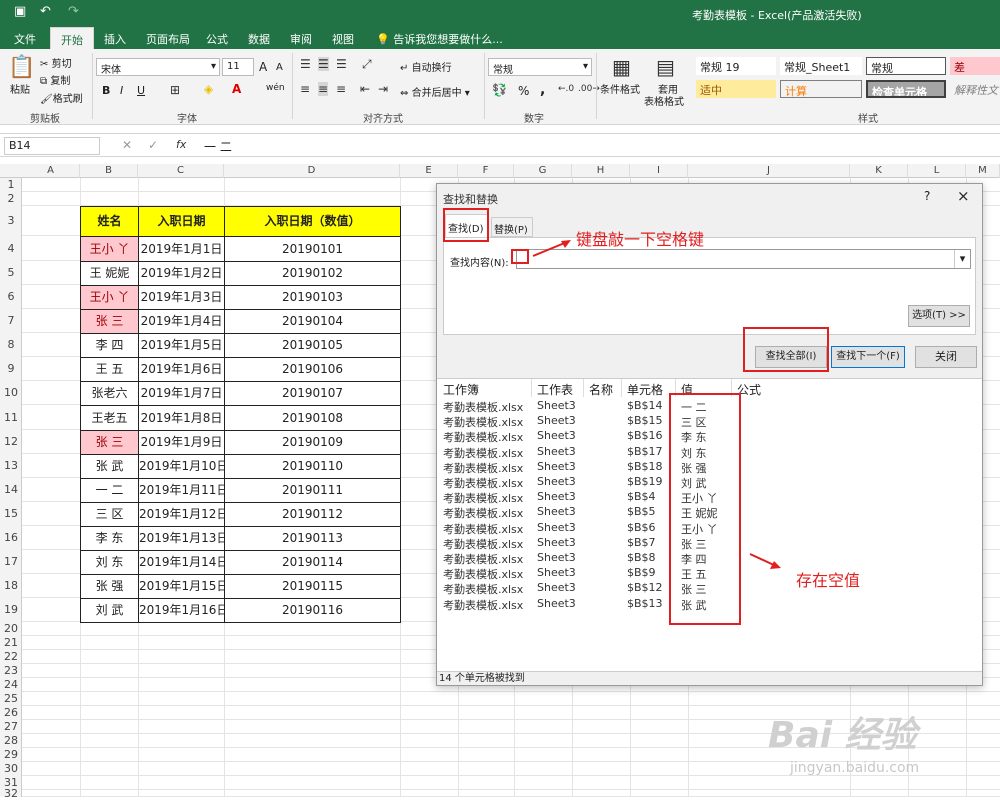  I want to click on result-cell: $B$5, so click(641, 511).